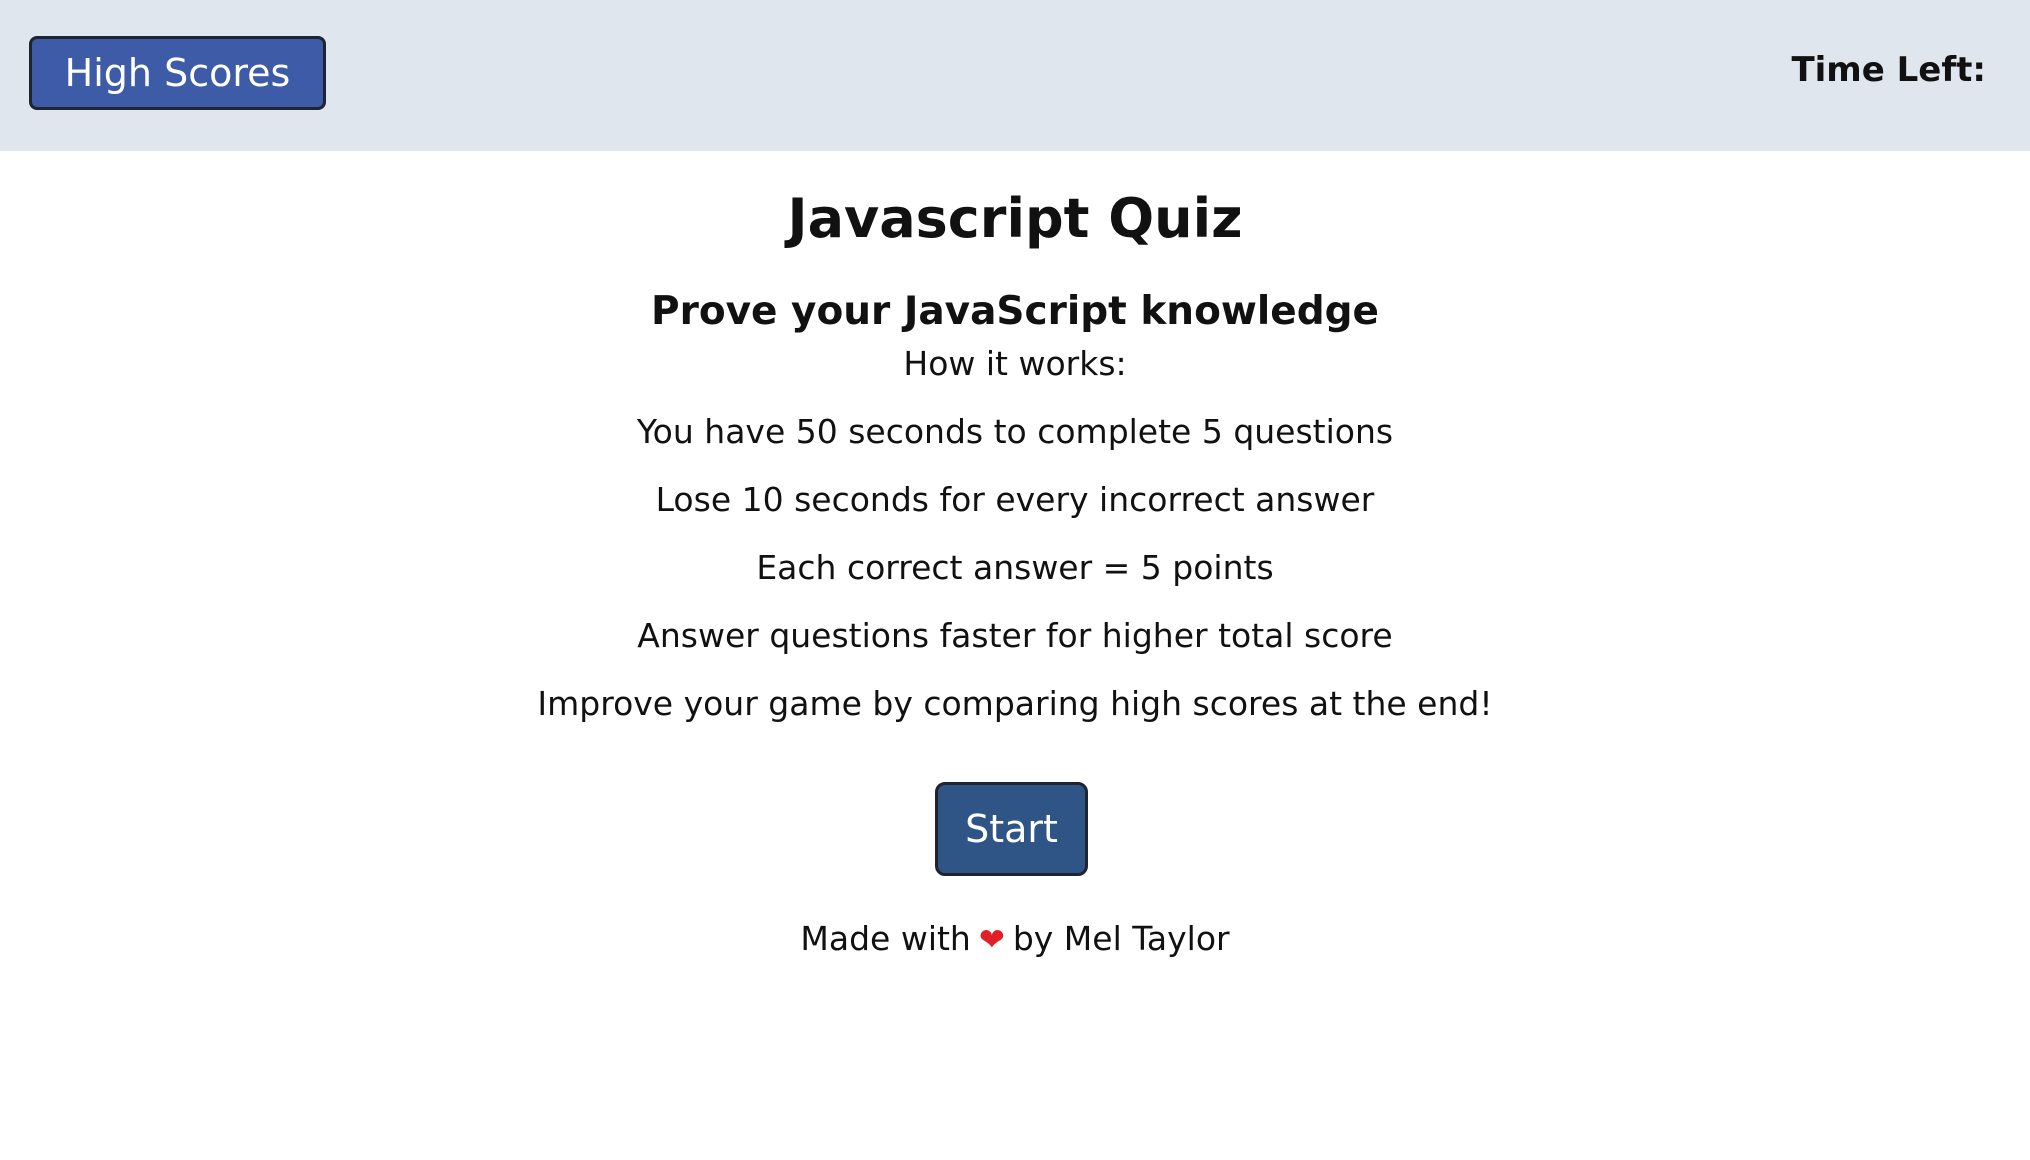  I want to click on time-left-label: Time Left:, so click(1888, 70).